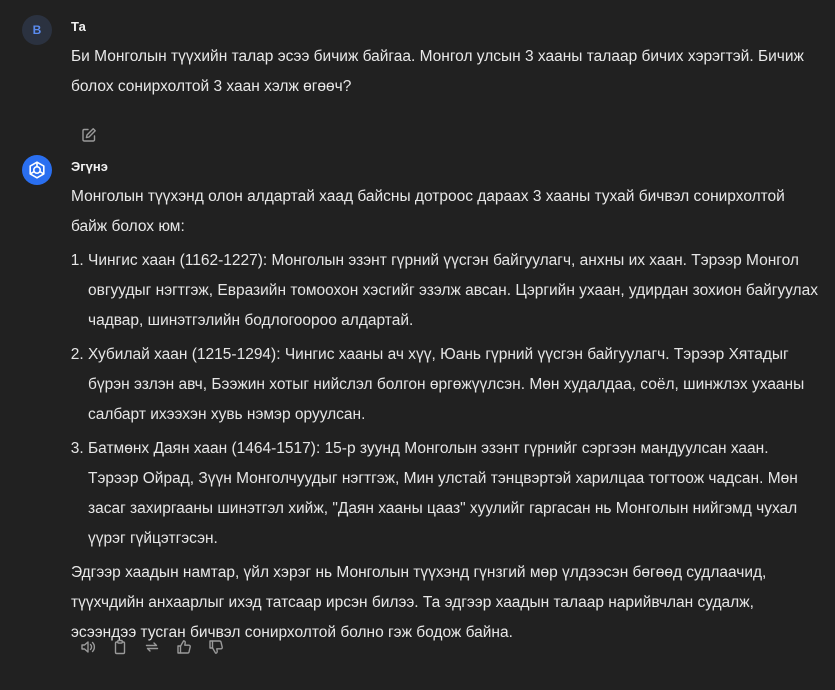 The image size is (835, 690). I want to click on user-sender-name: Та, so click(78, 26).